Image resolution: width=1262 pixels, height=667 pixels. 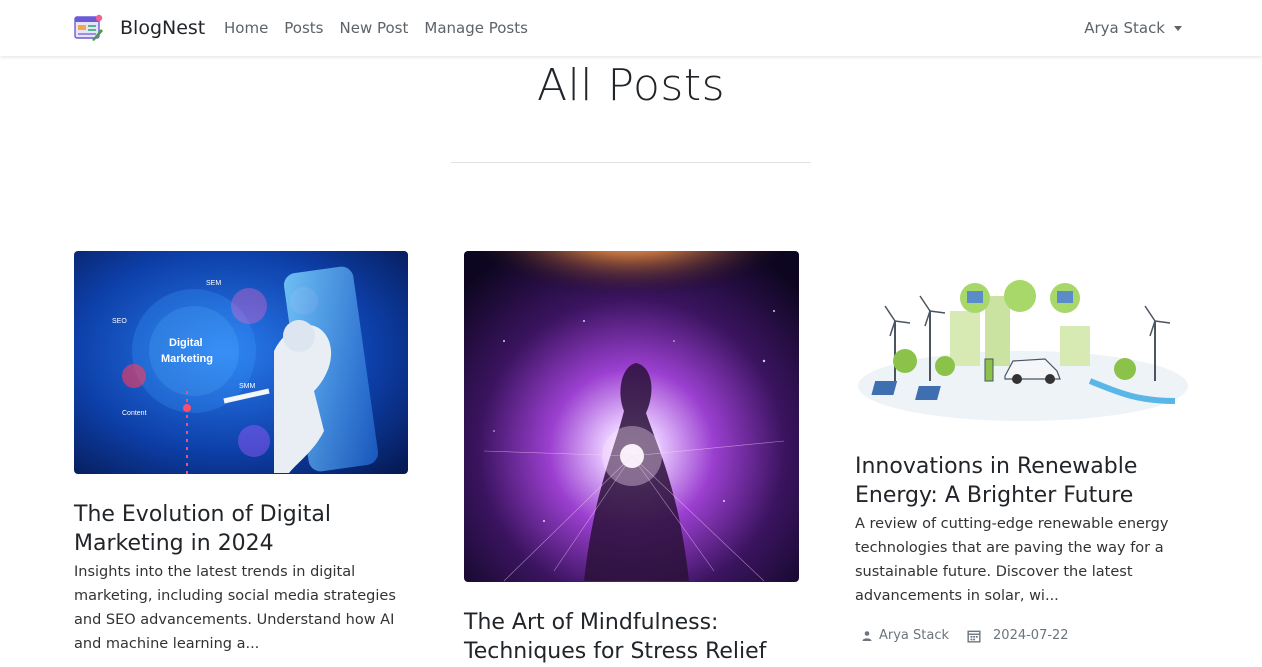 I want to click on blog-logo-icon, so click(x=88, y=27).